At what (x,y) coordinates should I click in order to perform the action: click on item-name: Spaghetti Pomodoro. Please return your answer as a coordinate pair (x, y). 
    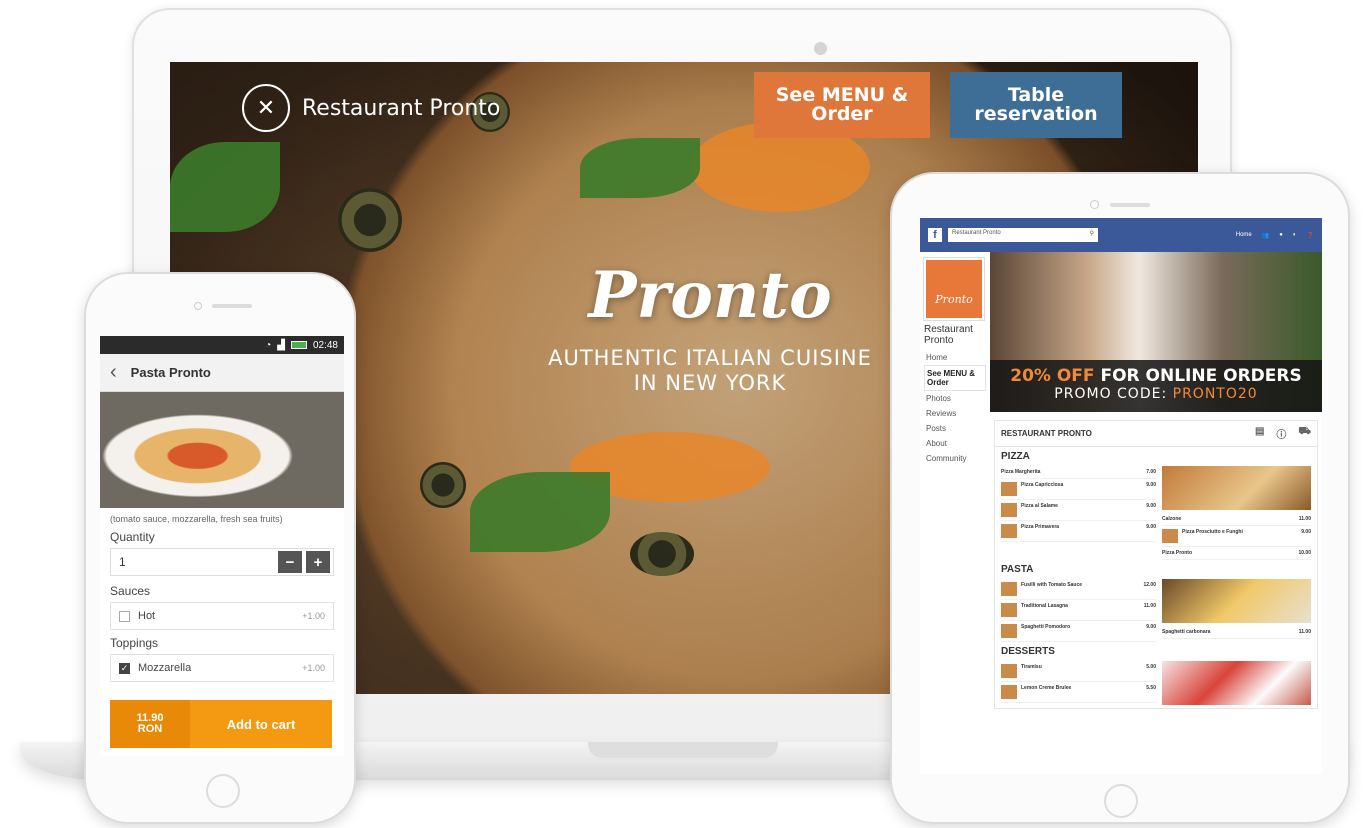
    Looking at the image, I should click on (1046, 627).